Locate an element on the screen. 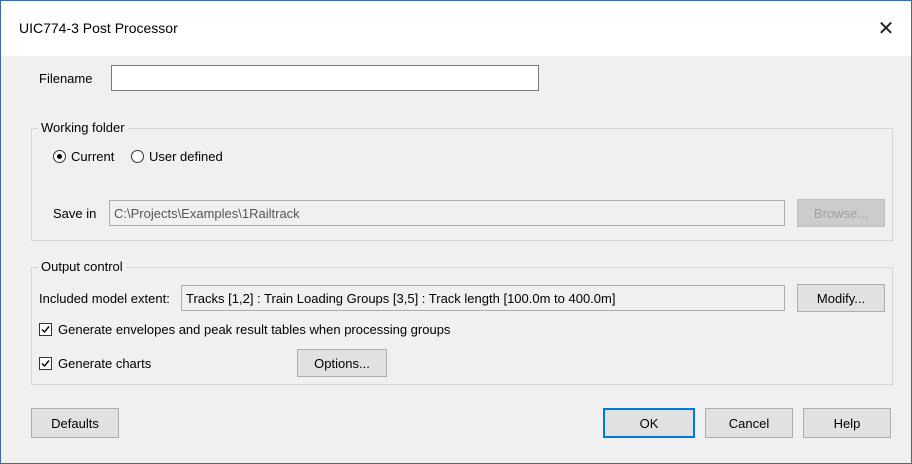 Image resolution: width=912 pixels, height=464 pixels. working-folder-legend: Working folder is located at coordinates (83, 127).